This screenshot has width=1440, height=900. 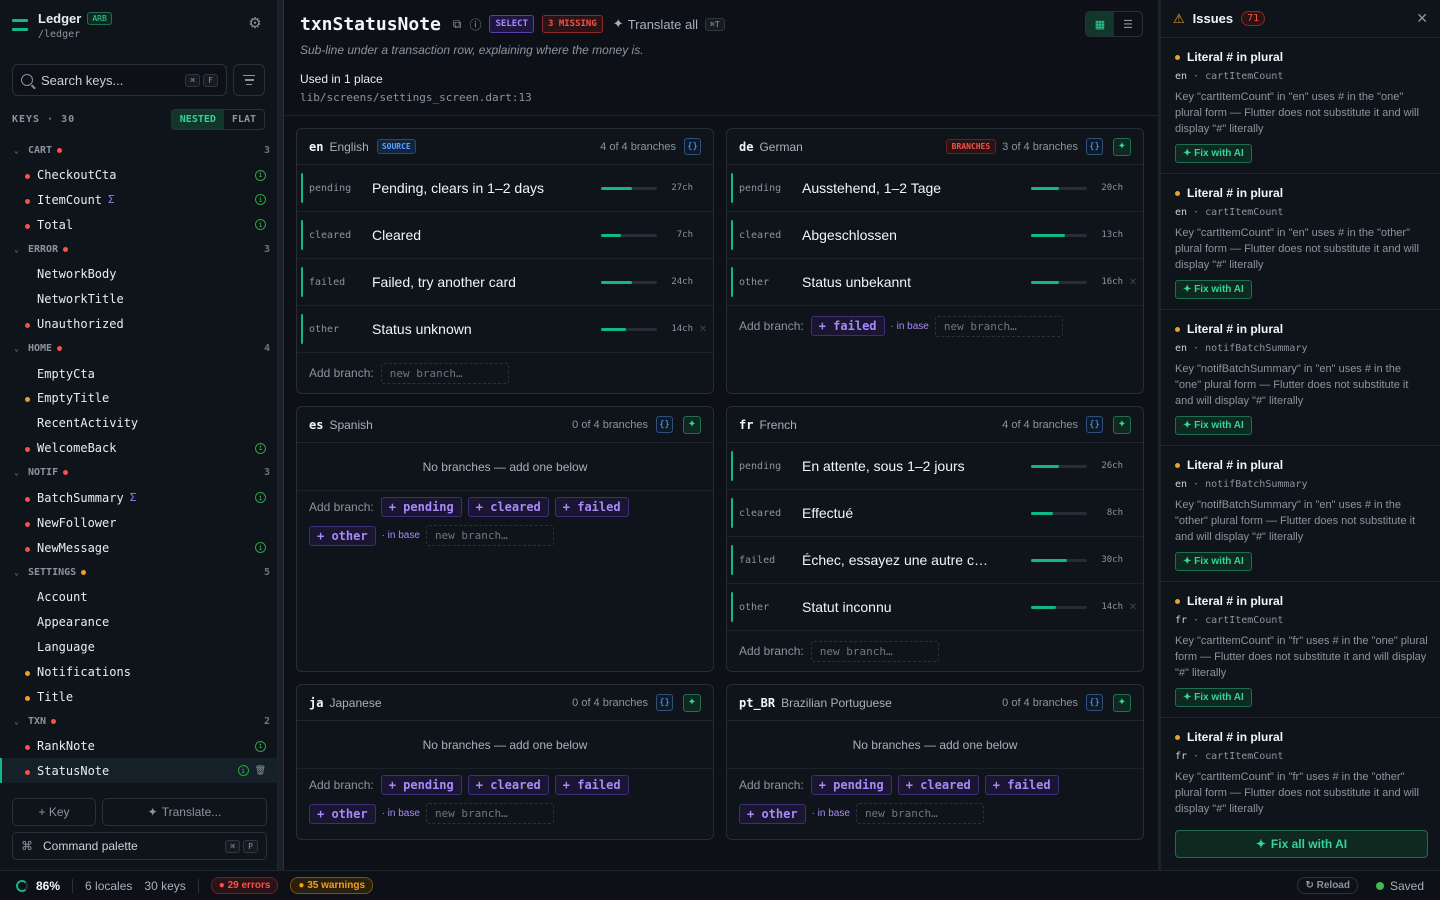 What do you see at coordinates (139, 522) in the screenshot?
I see `tree-key-item: NewFollower` at bounding box center [139, 522].